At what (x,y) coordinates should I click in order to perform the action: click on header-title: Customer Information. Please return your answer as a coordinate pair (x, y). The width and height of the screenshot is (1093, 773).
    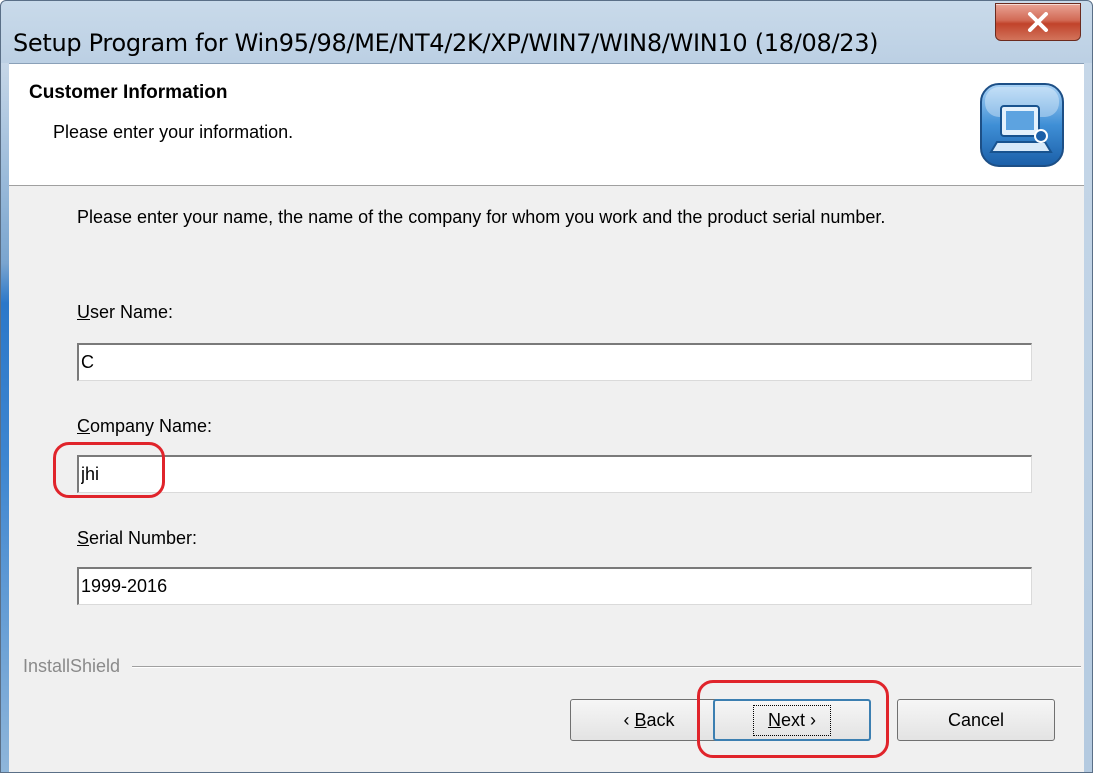
    Looking at the image, I should click on (128, 92).